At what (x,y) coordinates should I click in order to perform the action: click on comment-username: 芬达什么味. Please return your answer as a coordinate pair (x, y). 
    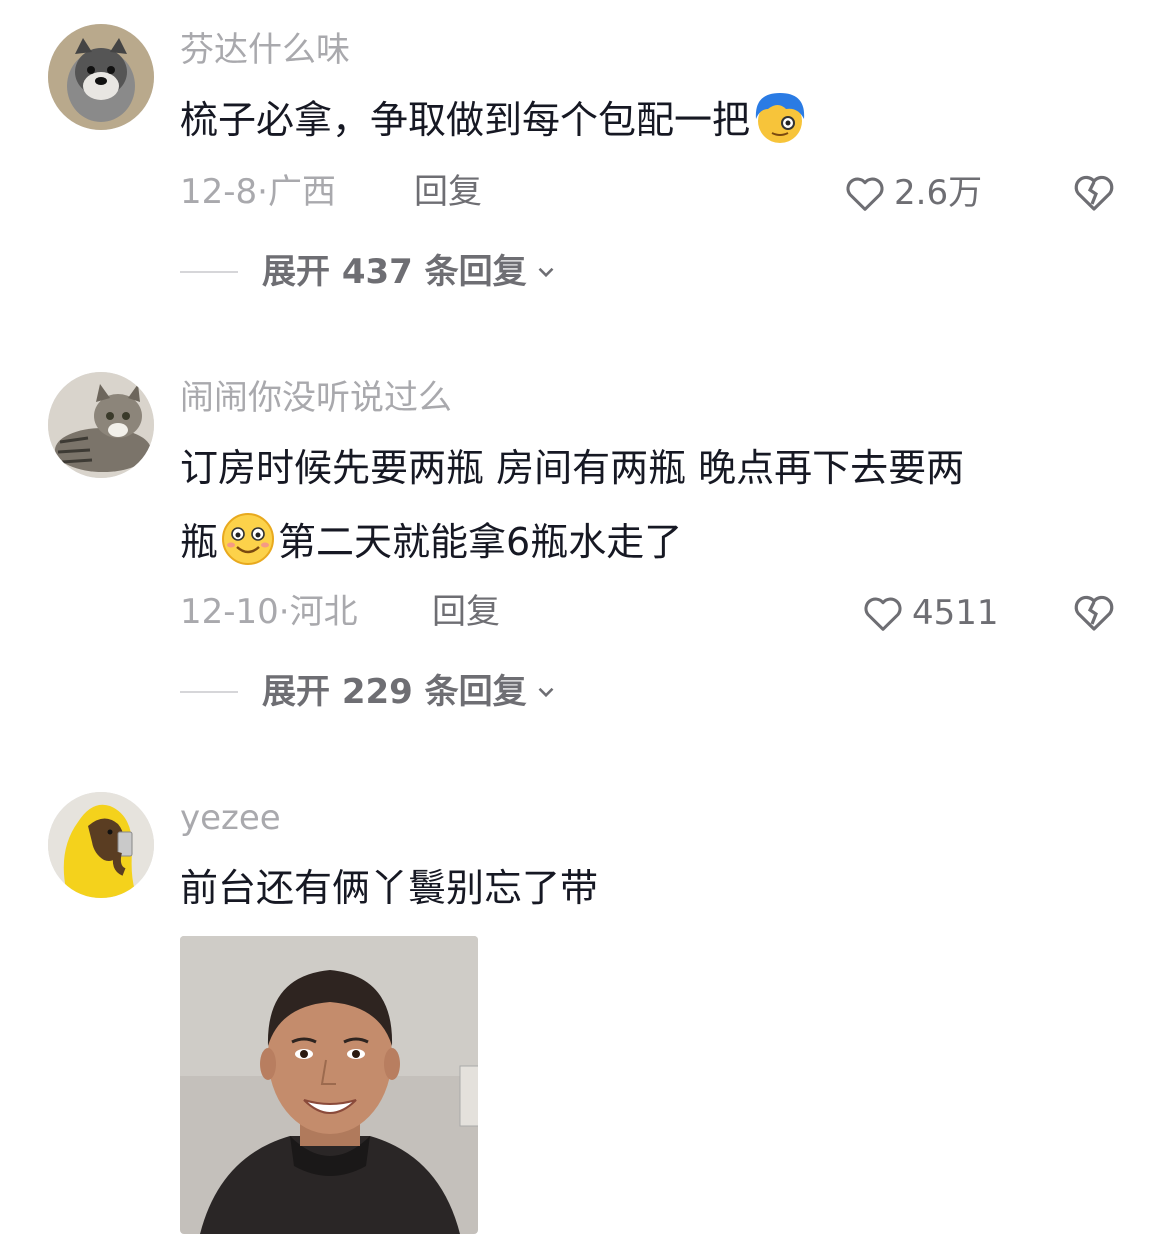
    Looking at the image, I should click on (265, 50).